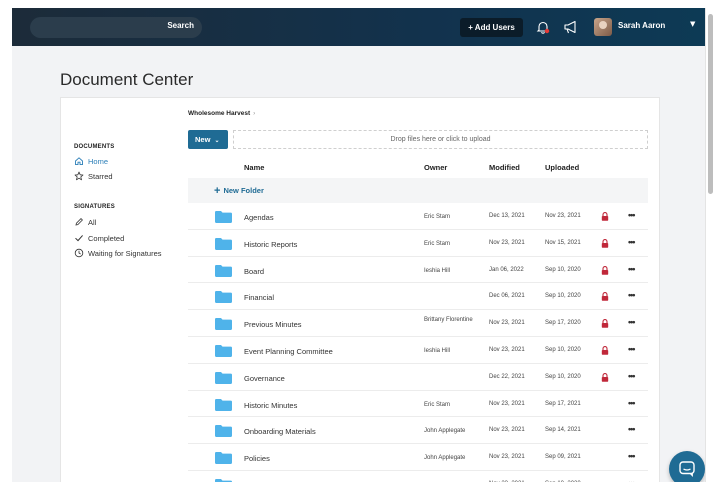 Image resolution: width=715 pixels, height=482 pixels. What do you see at coordinates (259, 297) in the screenshot?
I see `folder-name: Financial` at bounding box center [259, 297].